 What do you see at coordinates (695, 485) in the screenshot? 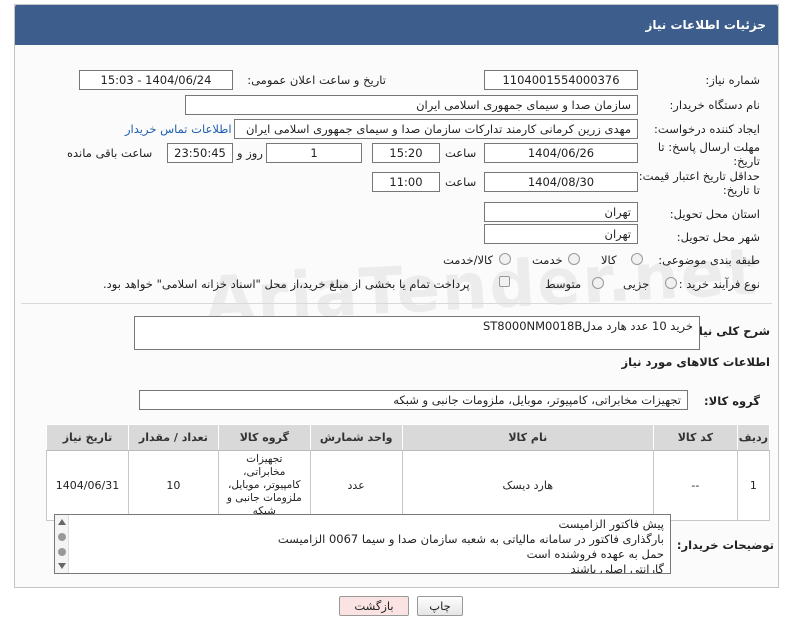
I see `cell-goods-code: --` at bounding box center [695, 485].